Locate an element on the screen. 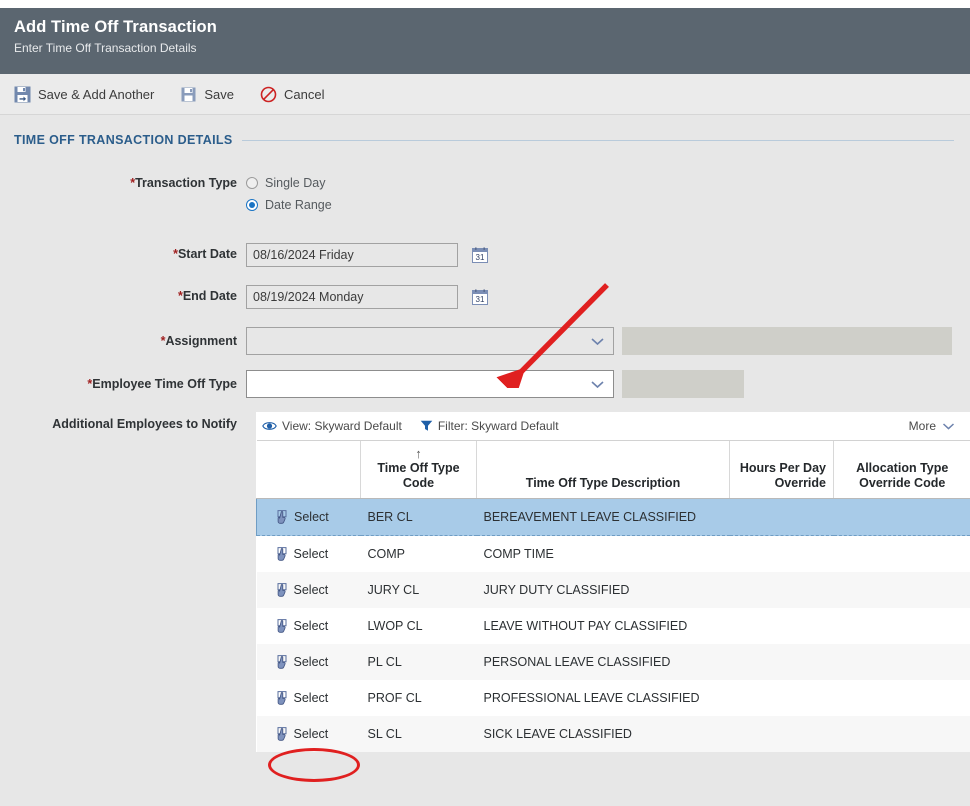 This screenshot has width=970, height=806. table-row: Select COMP COMP TIME is located at coordinates (613, 554).